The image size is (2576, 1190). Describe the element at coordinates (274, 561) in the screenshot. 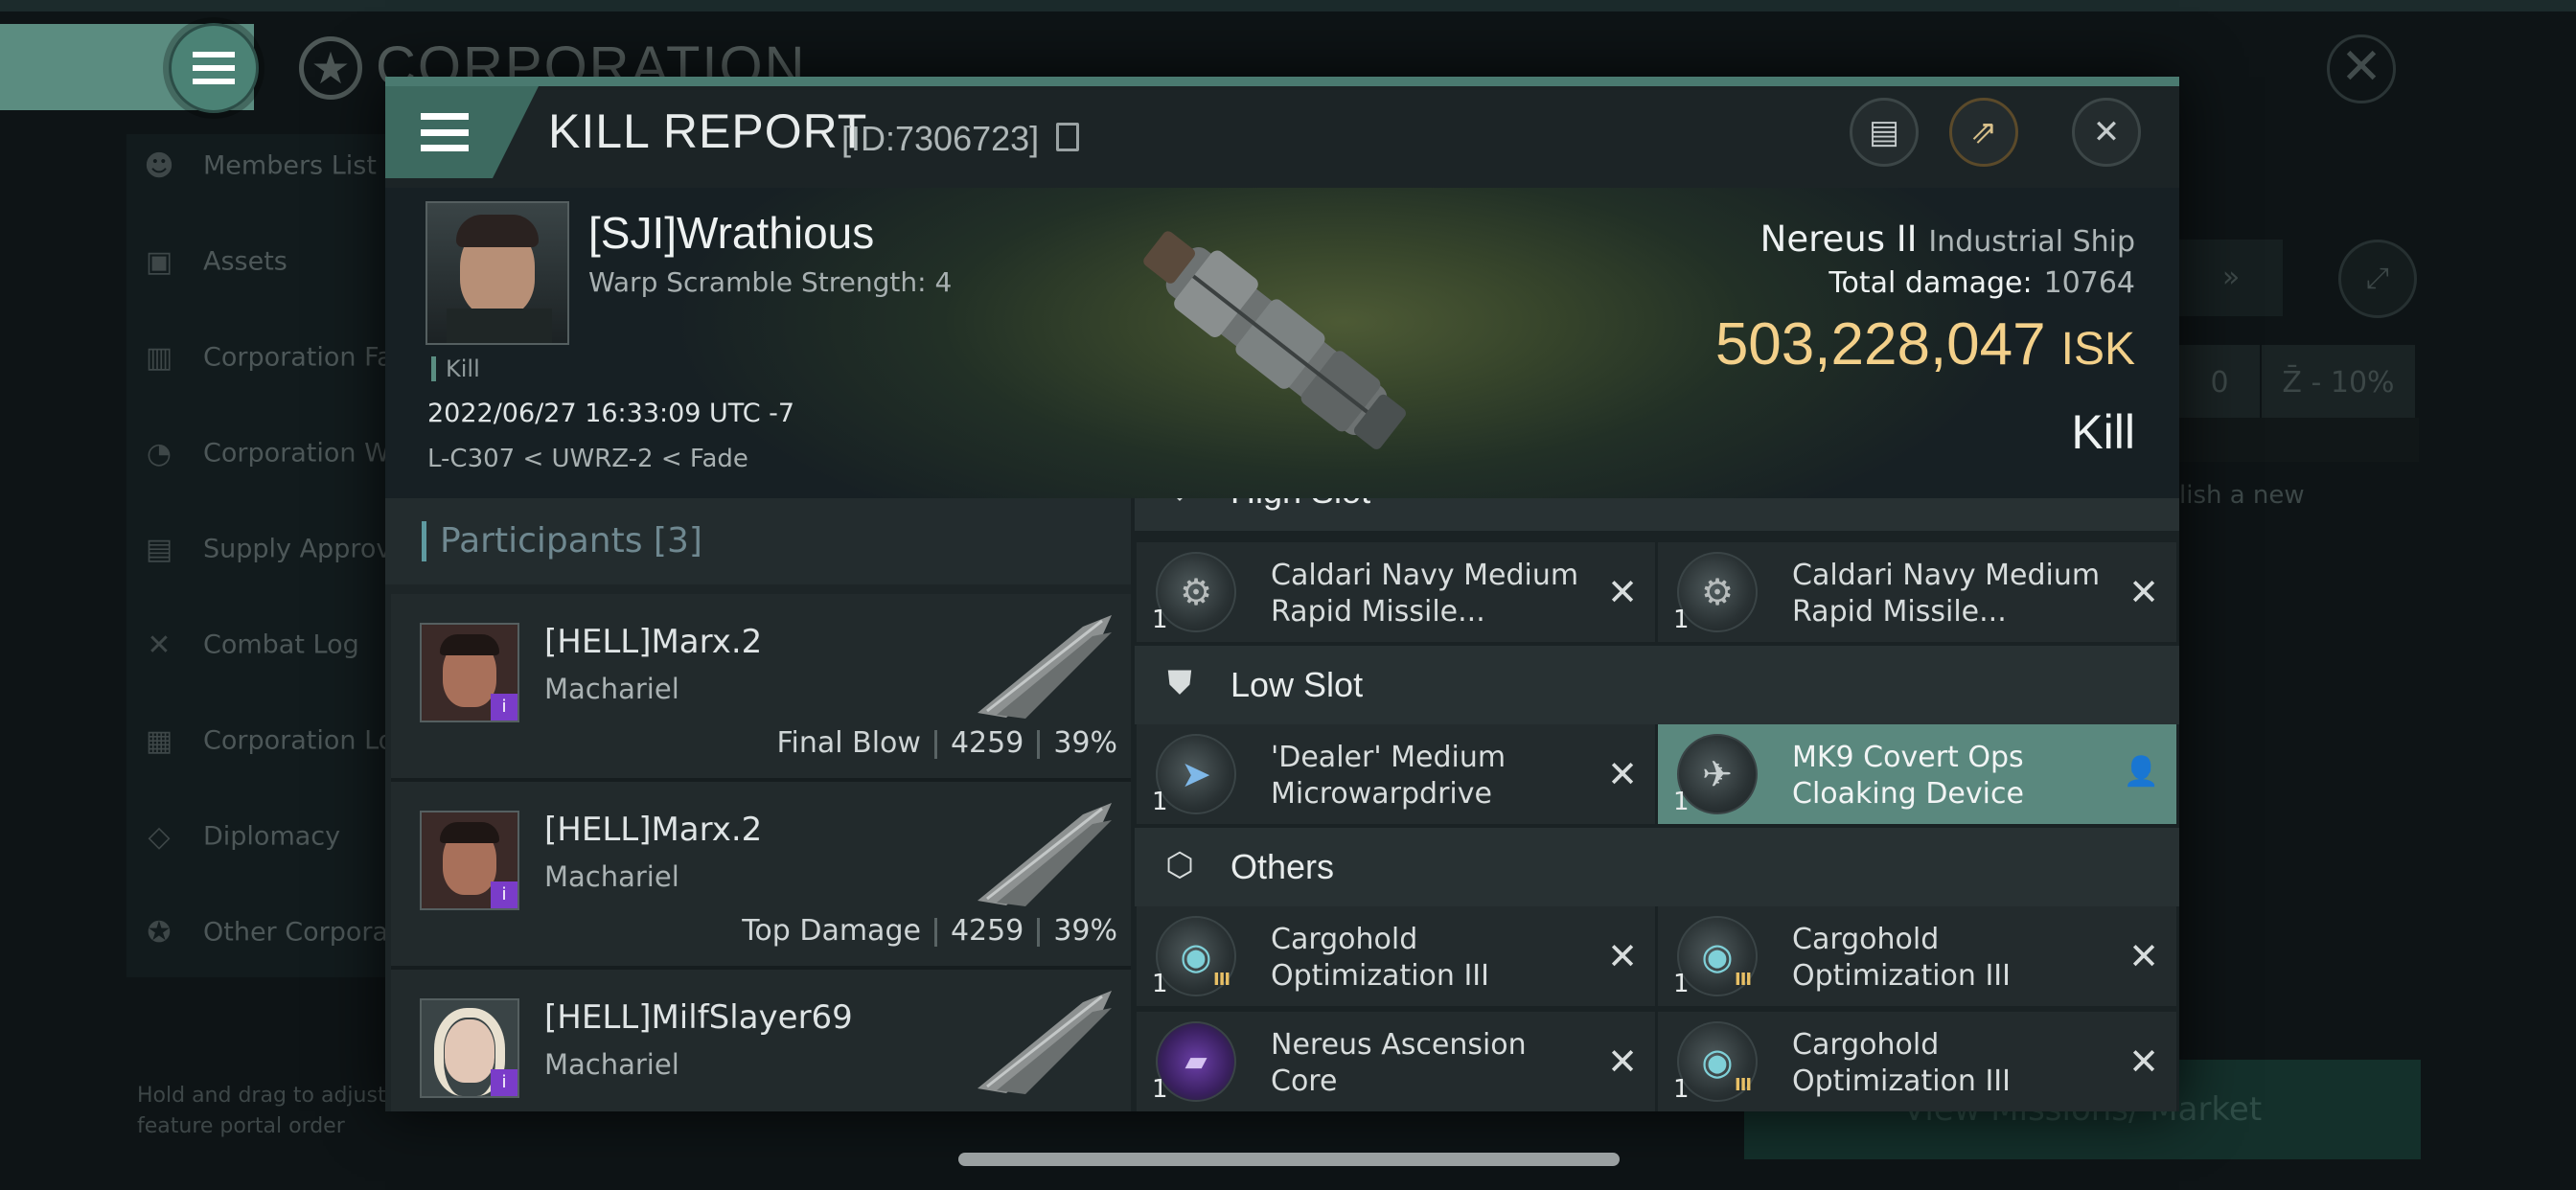

I see `sidebar-item-supply-approval: ▤ Supply Approva` at that location.